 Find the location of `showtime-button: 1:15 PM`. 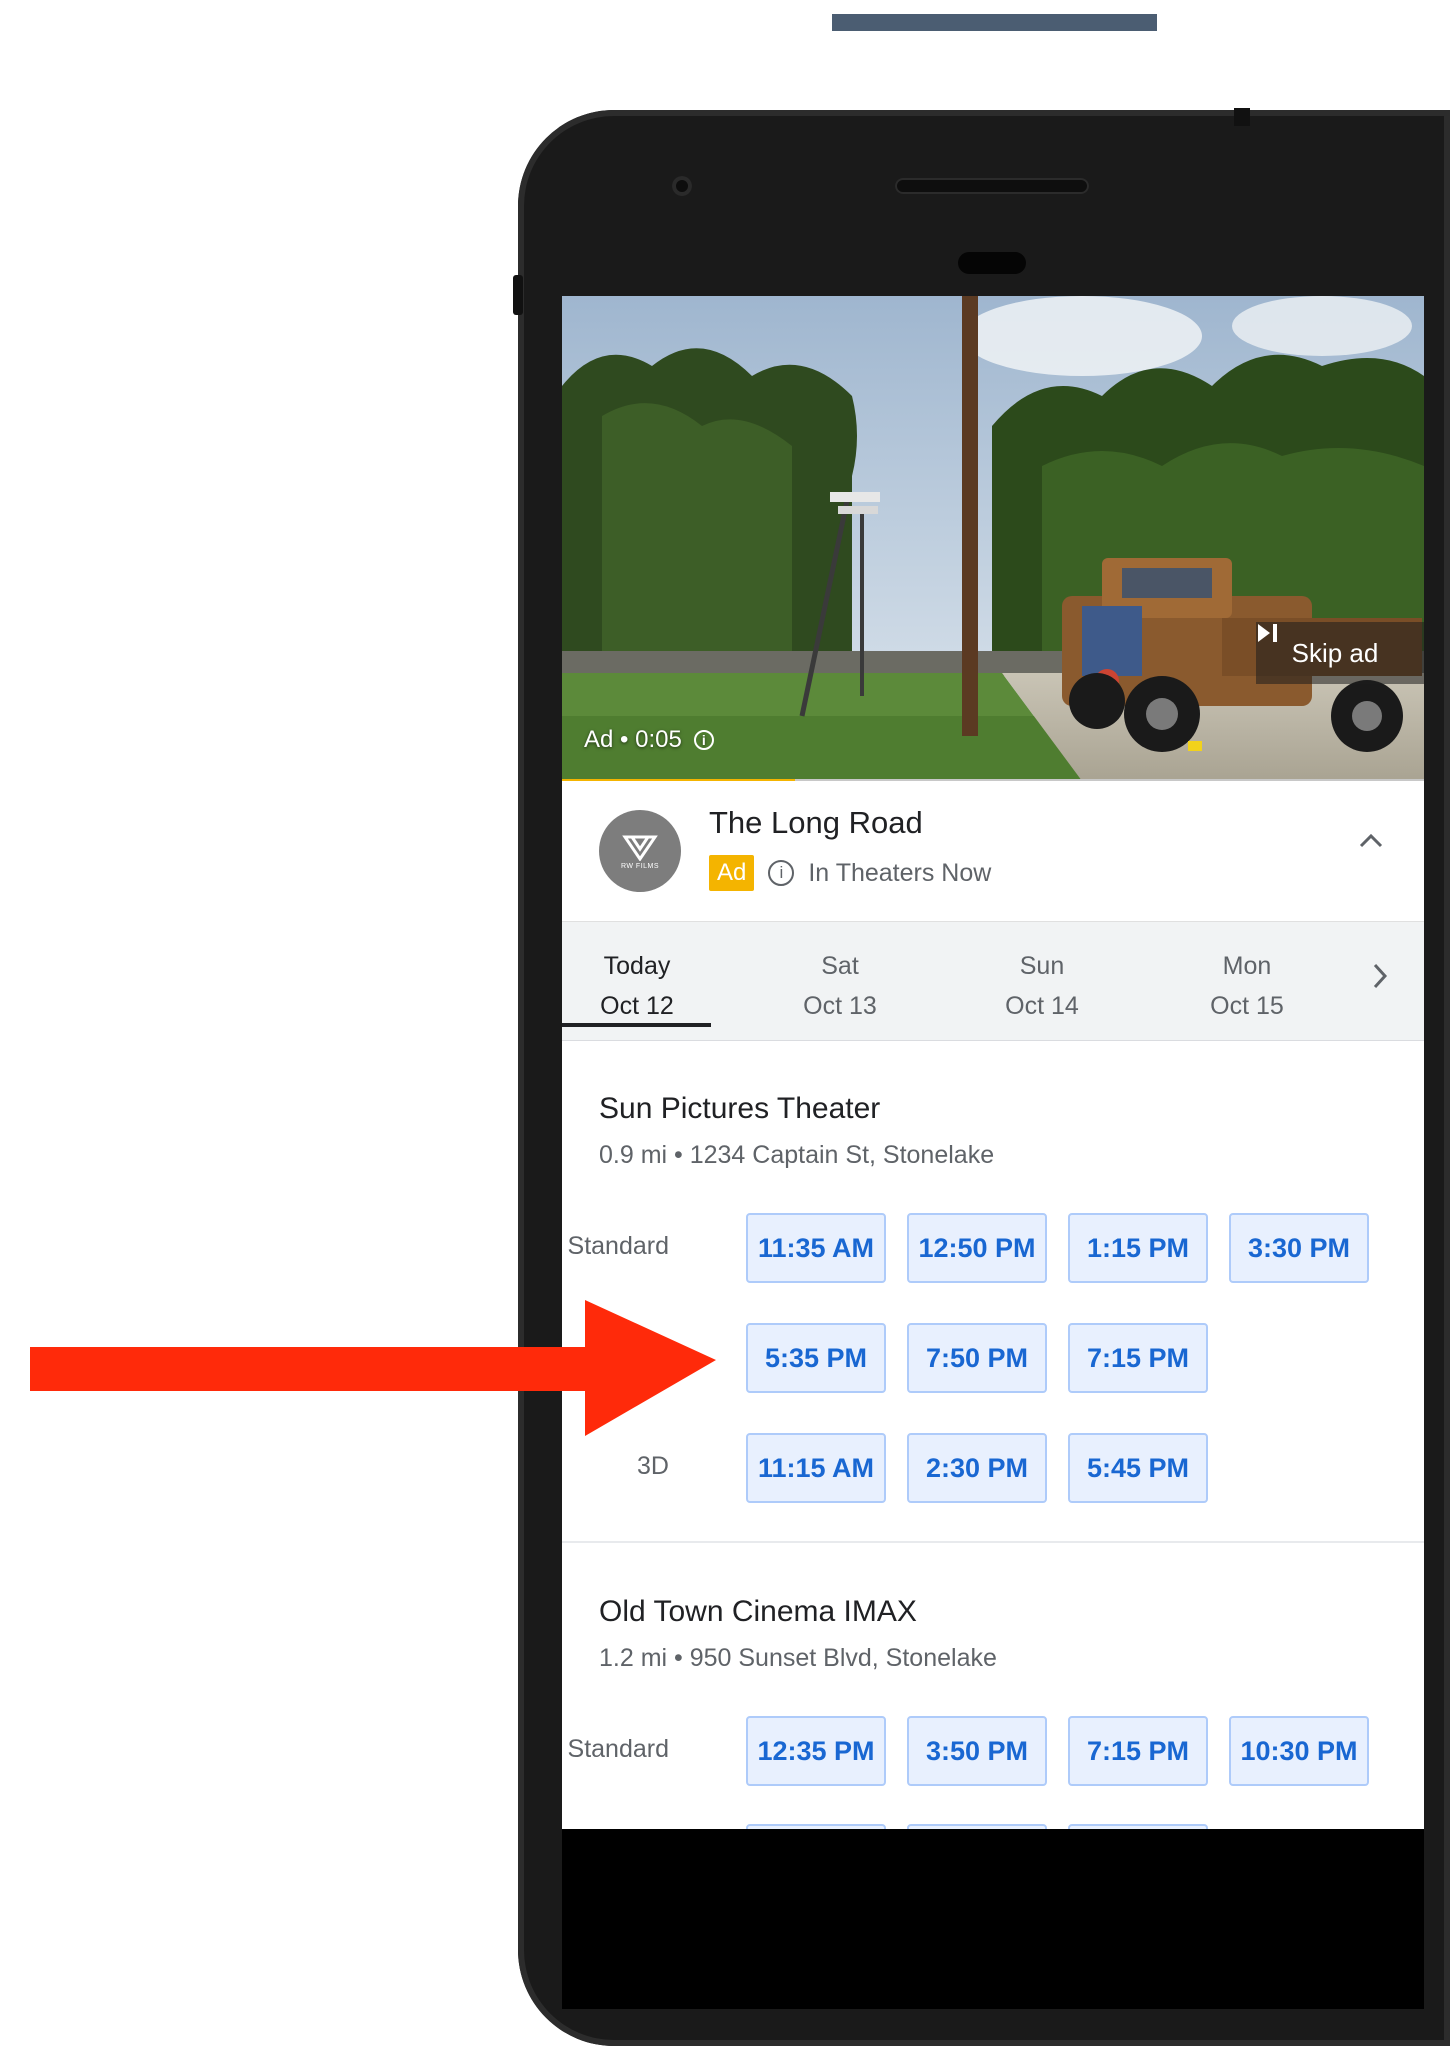

showtime-button: 1:15 PM is located at coordinates (1138, 1248).